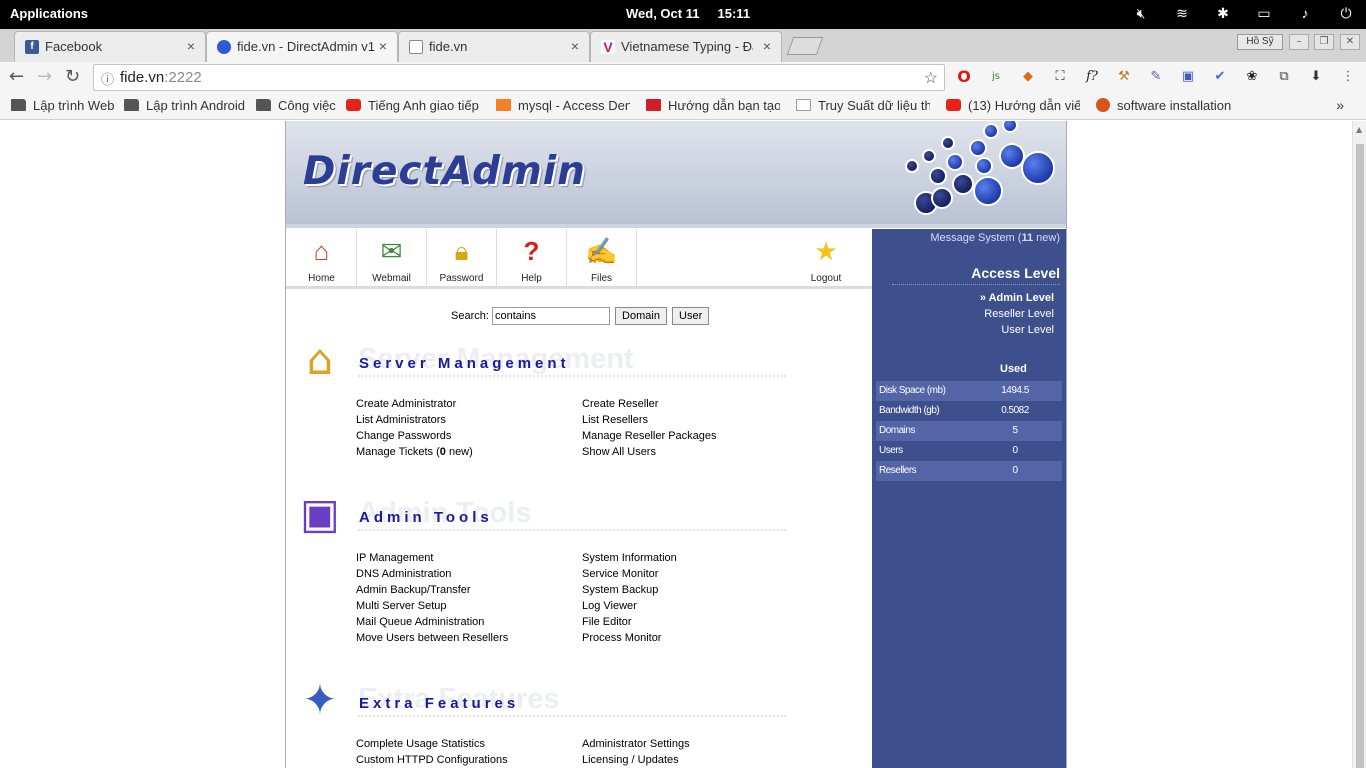  What do you see at coordinates (1028, 77) in the screenshot?
I see `cloud-icon: ◆` at bounding box center [1028, 77].